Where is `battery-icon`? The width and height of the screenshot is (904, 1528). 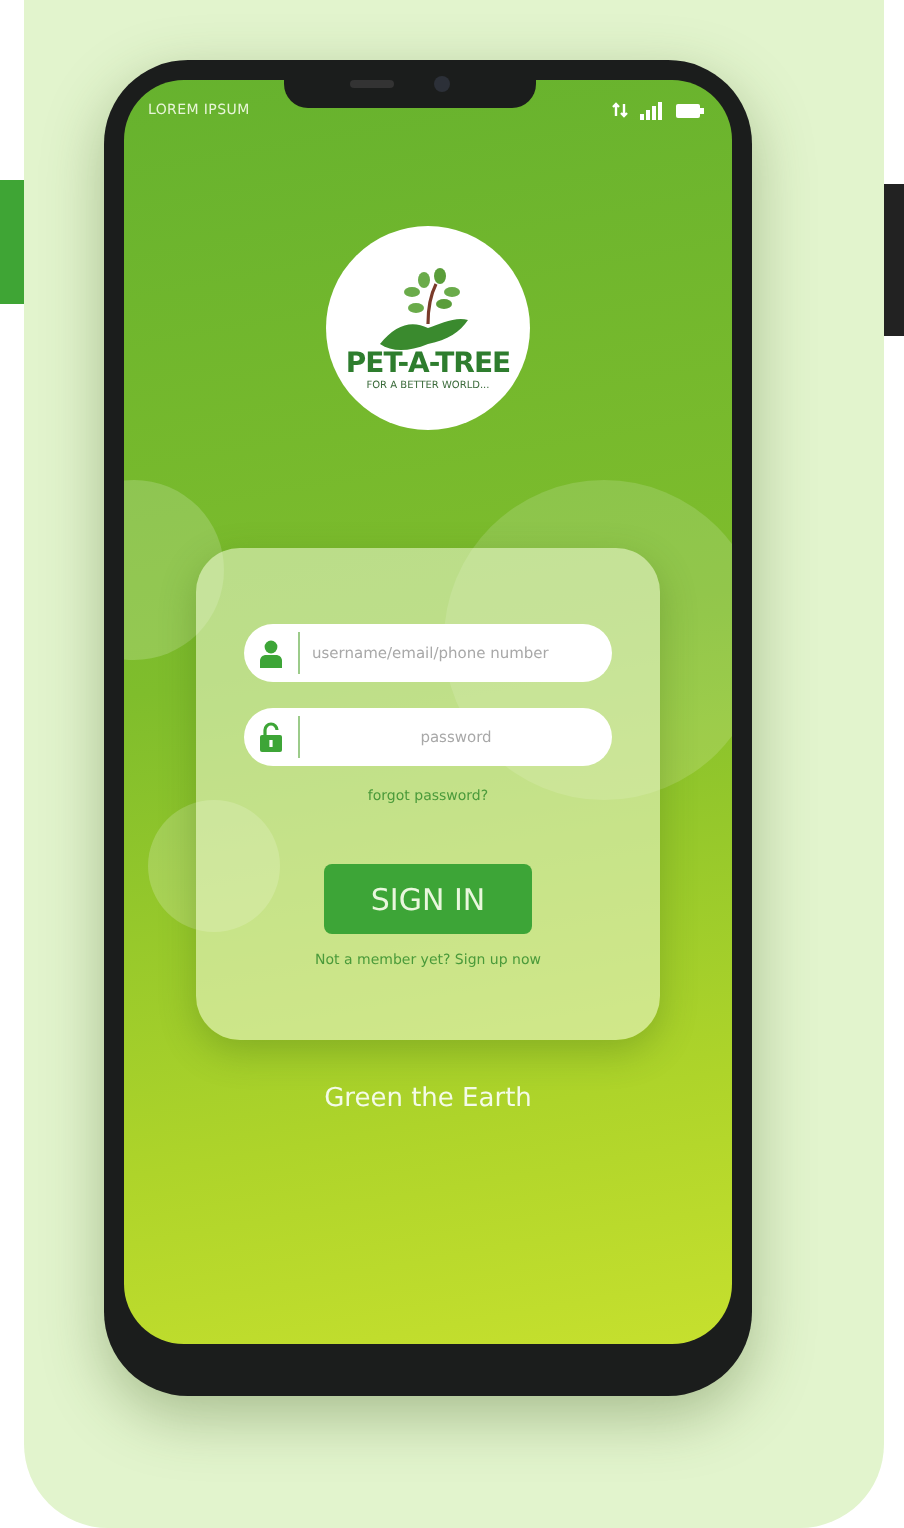
battery-icon is located at coordinates (690, 110).